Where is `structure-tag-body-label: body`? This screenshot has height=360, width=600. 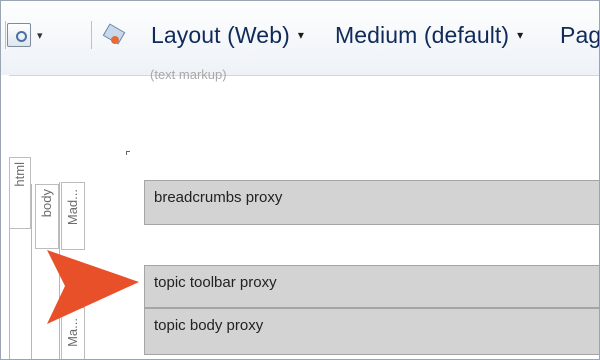
structure-tag-body-label: body is located at coordinates (46, 203).